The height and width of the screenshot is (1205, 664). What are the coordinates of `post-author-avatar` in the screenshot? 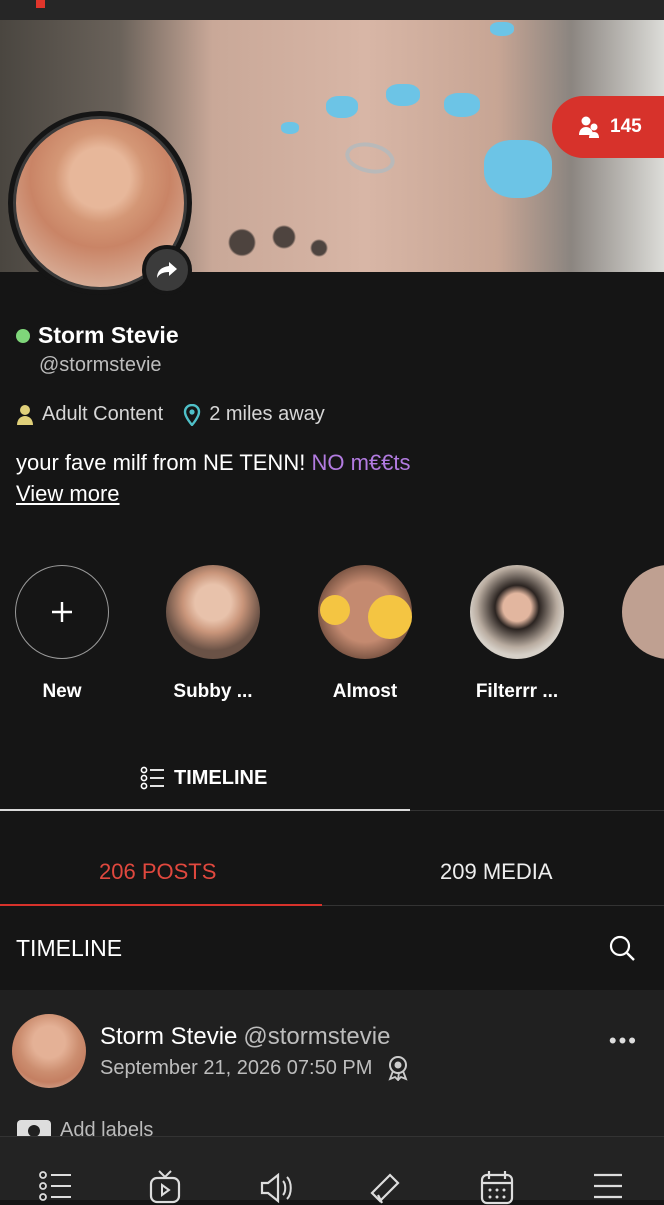 It's located at (49, 1051).